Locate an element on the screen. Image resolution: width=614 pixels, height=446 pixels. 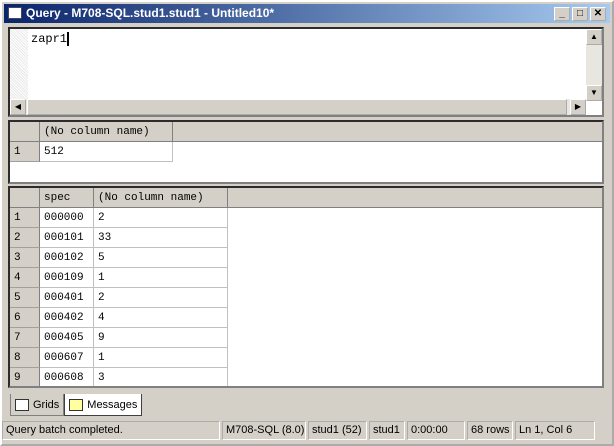
table-cell: 33 is located at coordinates (161, 238).